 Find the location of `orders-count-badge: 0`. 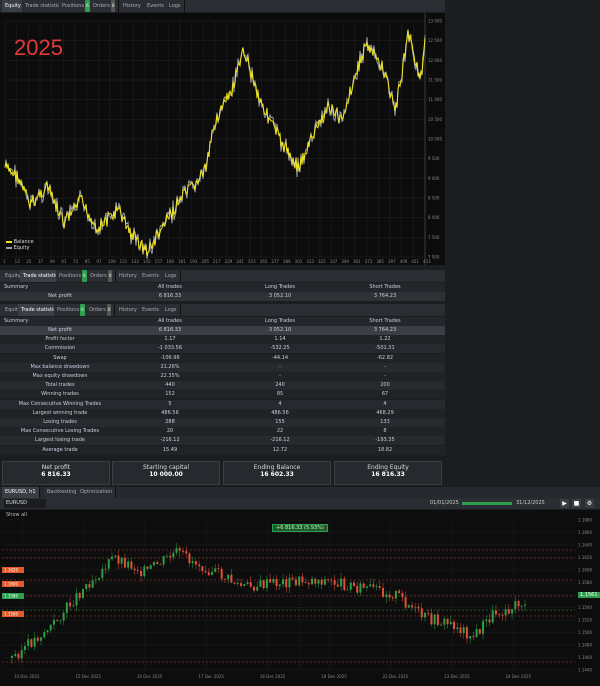

orders-count-badge: 0 is located at coordinates (113, 6).